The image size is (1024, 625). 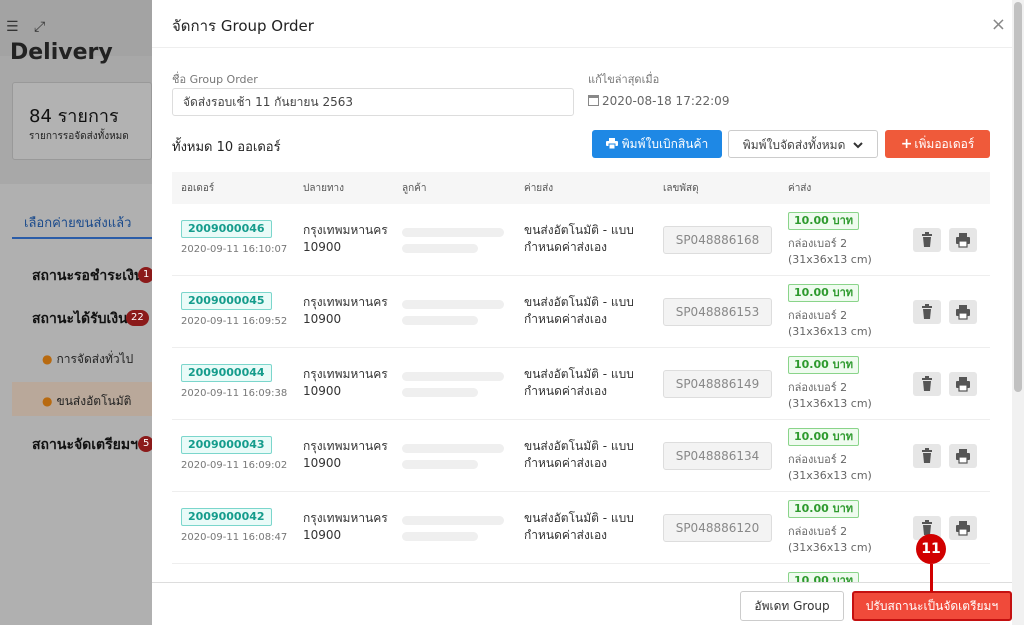 What do you see at coordinates (41, 27) in the screenshot?
I see `fullscreen-icon: ⤢` at bounding box center [41, 27].